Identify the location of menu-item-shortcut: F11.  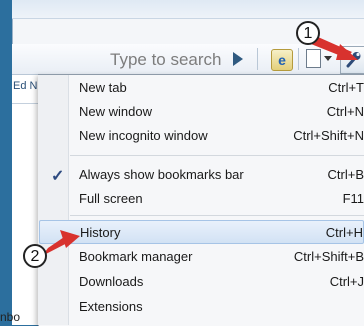
(353, 198).